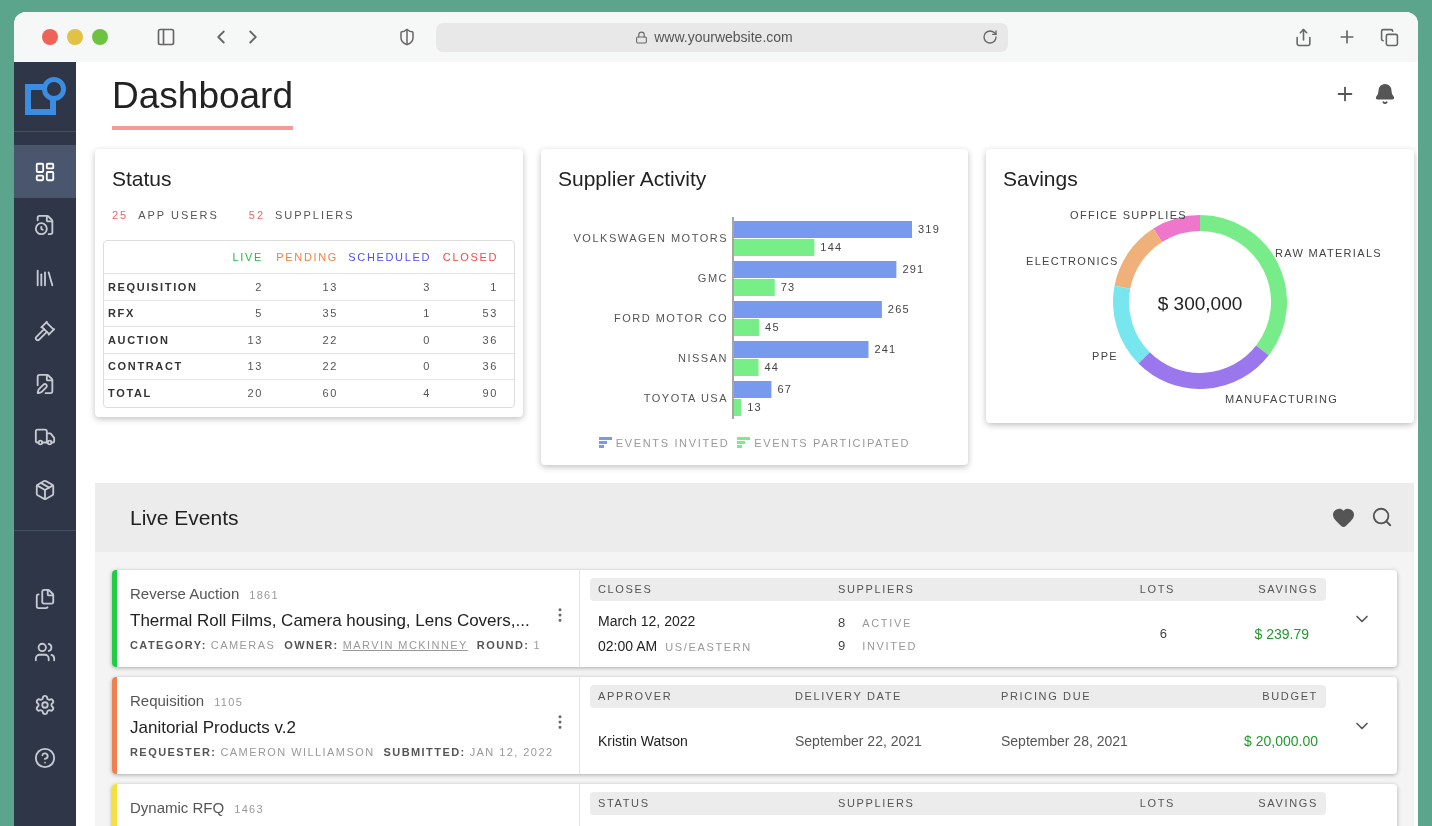  What do you see at coordinates (831, 246) in the screenshot?
I see `data-label: 144` at bounding box center [831, 246].